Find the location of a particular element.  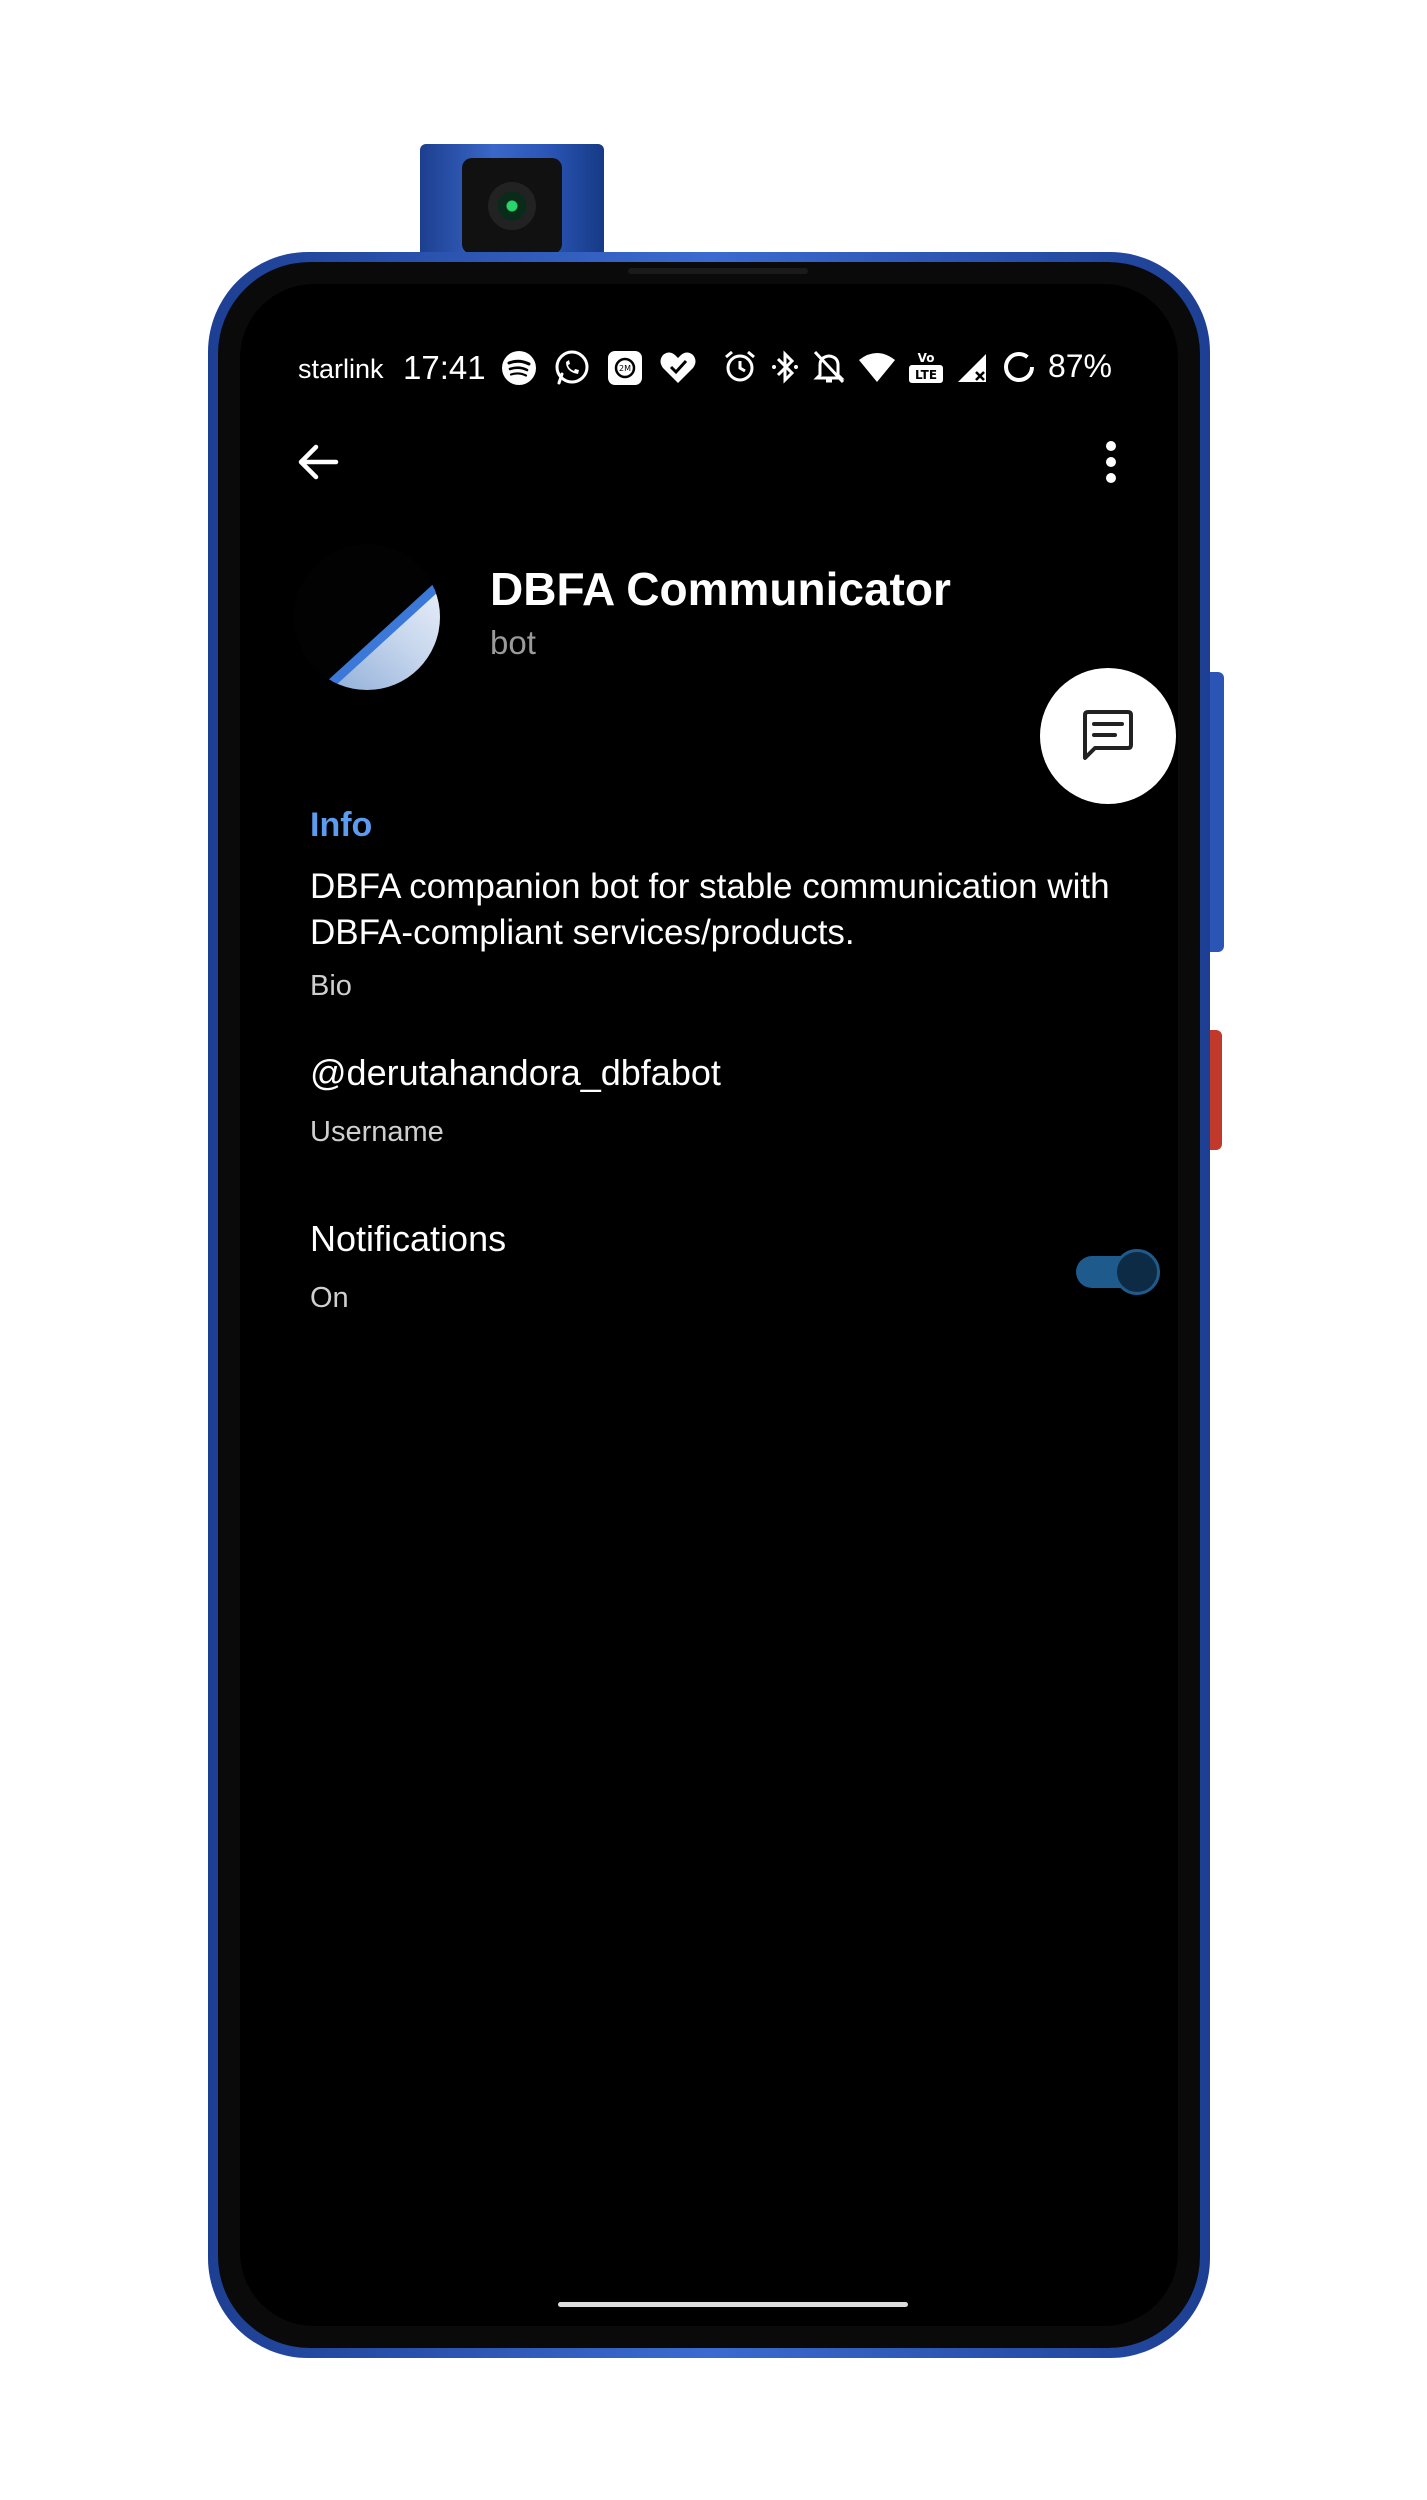

power-button is located at coordinates (1215, 1090).